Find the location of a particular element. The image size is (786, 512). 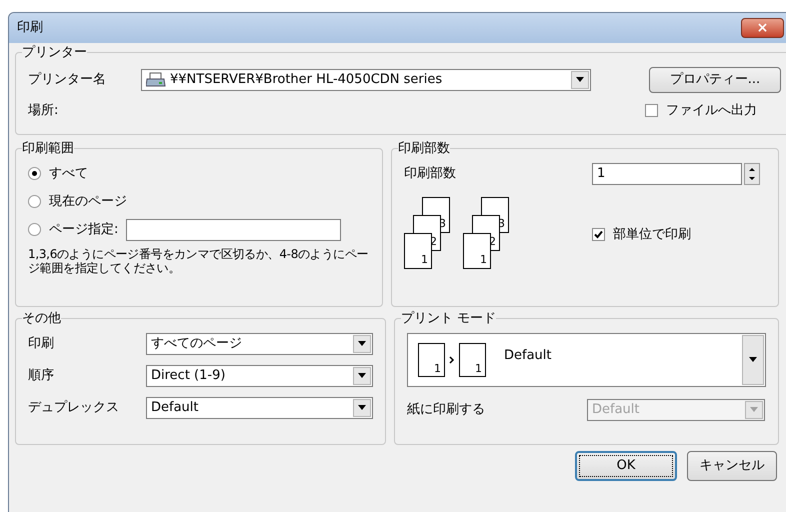

field-label: プリンター名 is located at coordinates (67, 79).